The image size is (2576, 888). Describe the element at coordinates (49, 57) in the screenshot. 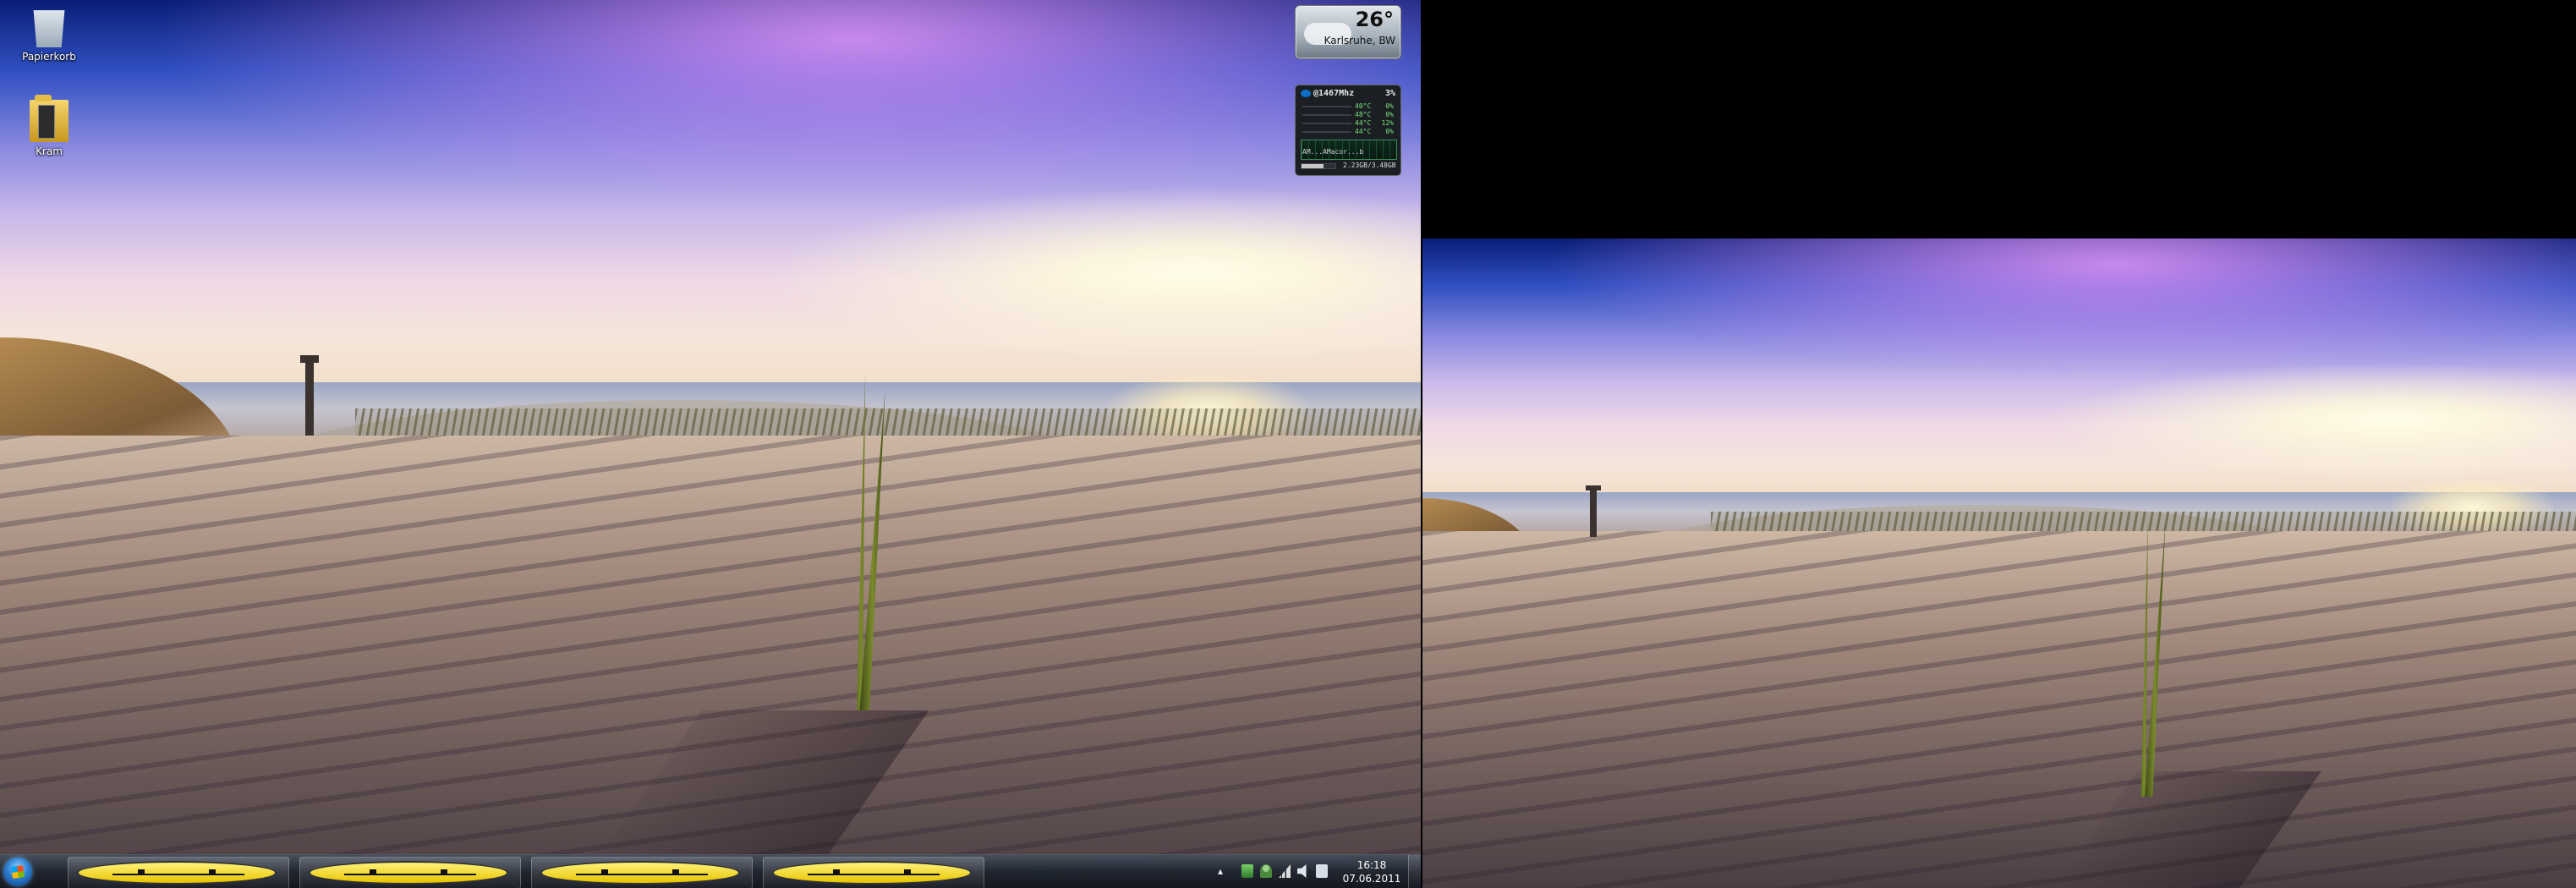

I see `desktop-icon-label: Papierkorb` at that location.